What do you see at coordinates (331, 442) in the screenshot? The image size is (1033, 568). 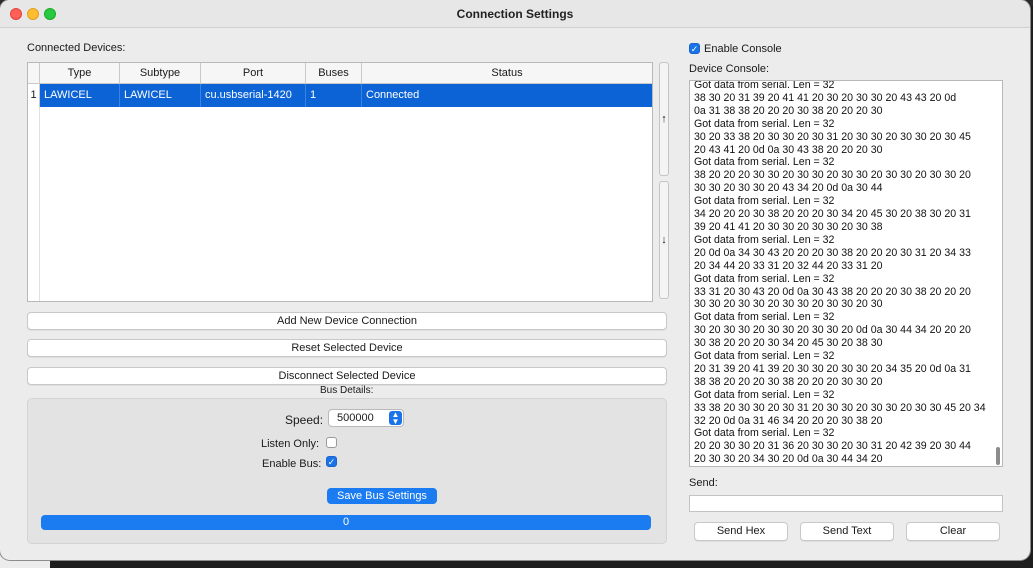 I see `listen-only-checkbox` at bounding box center [331, 442].